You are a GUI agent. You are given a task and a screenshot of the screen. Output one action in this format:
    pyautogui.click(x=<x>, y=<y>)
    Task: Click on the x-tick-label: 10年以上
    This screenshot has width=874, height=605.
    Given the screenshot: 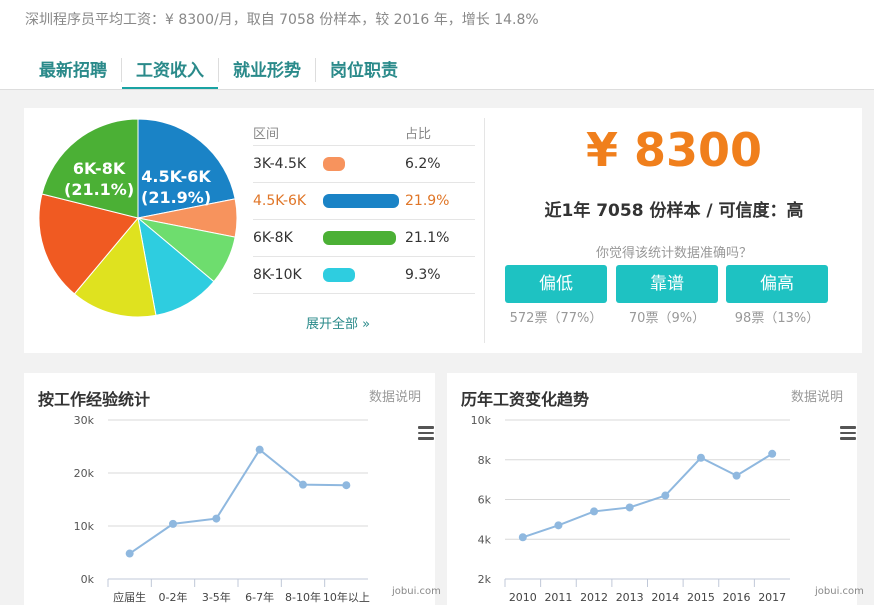 What is the action you would take?
    pyautogui.click(x=346, y=597)
    